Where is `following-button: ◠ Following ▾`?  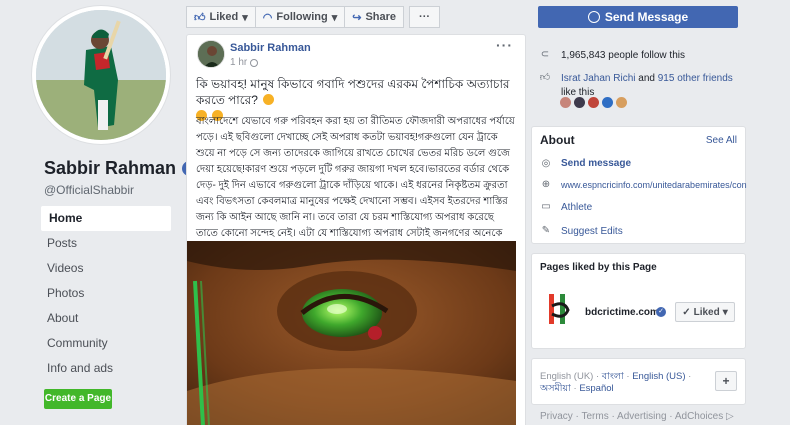 following-button: ◠ Following ▾ is located at coordinates (300, 17).